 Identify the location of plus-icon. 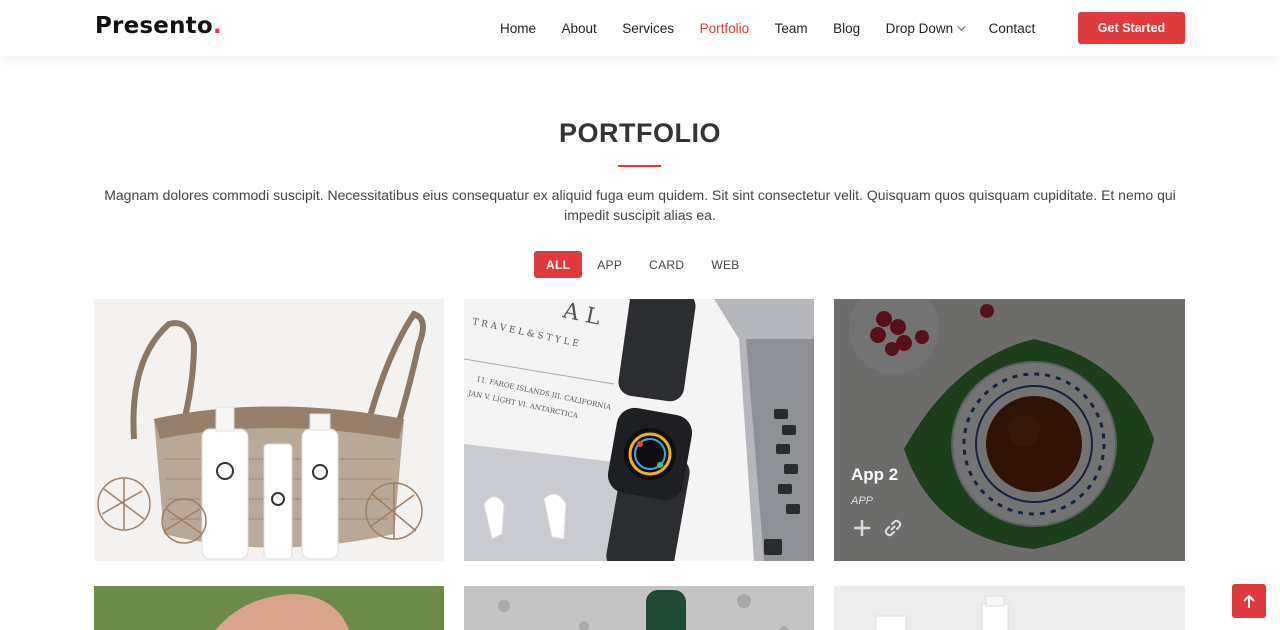
(862, 528).